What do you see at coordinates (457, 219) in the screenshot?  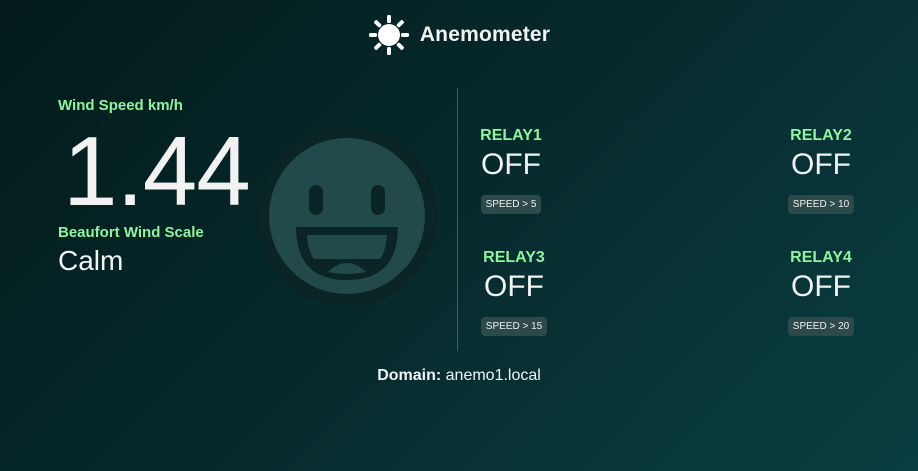 I see `divider` at bounding box center [457, 219].